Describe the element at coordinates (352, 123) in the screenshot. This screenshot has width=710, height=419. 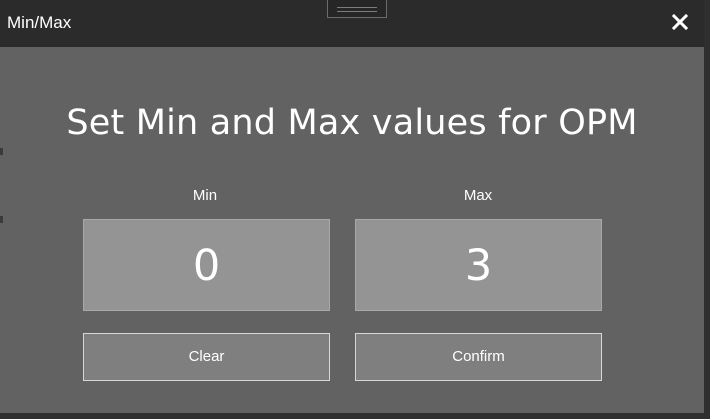
I see `dialog-heading: Set Min and Max values for OPM` at that location.